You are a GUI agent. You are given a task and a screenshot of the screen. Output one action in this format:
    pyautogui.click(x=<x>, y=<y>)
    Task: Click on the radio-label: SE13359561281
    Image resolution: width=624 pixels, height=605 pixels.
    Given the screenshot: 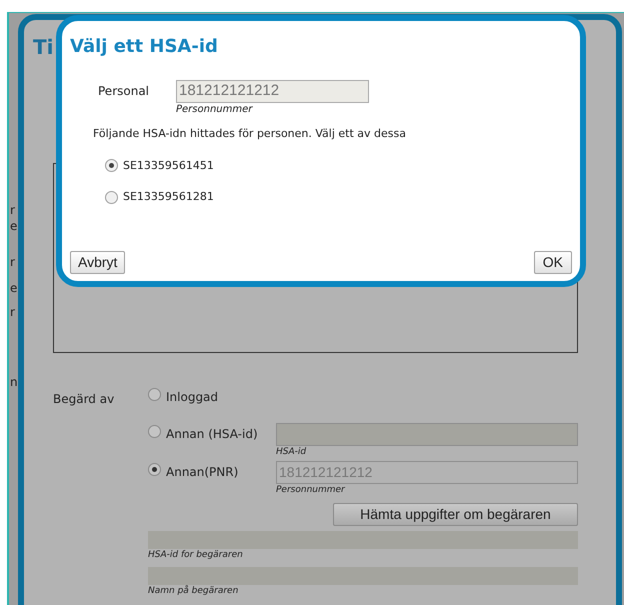 What is the action you would take?
    pyautogui.click(x=168, y=197)
    